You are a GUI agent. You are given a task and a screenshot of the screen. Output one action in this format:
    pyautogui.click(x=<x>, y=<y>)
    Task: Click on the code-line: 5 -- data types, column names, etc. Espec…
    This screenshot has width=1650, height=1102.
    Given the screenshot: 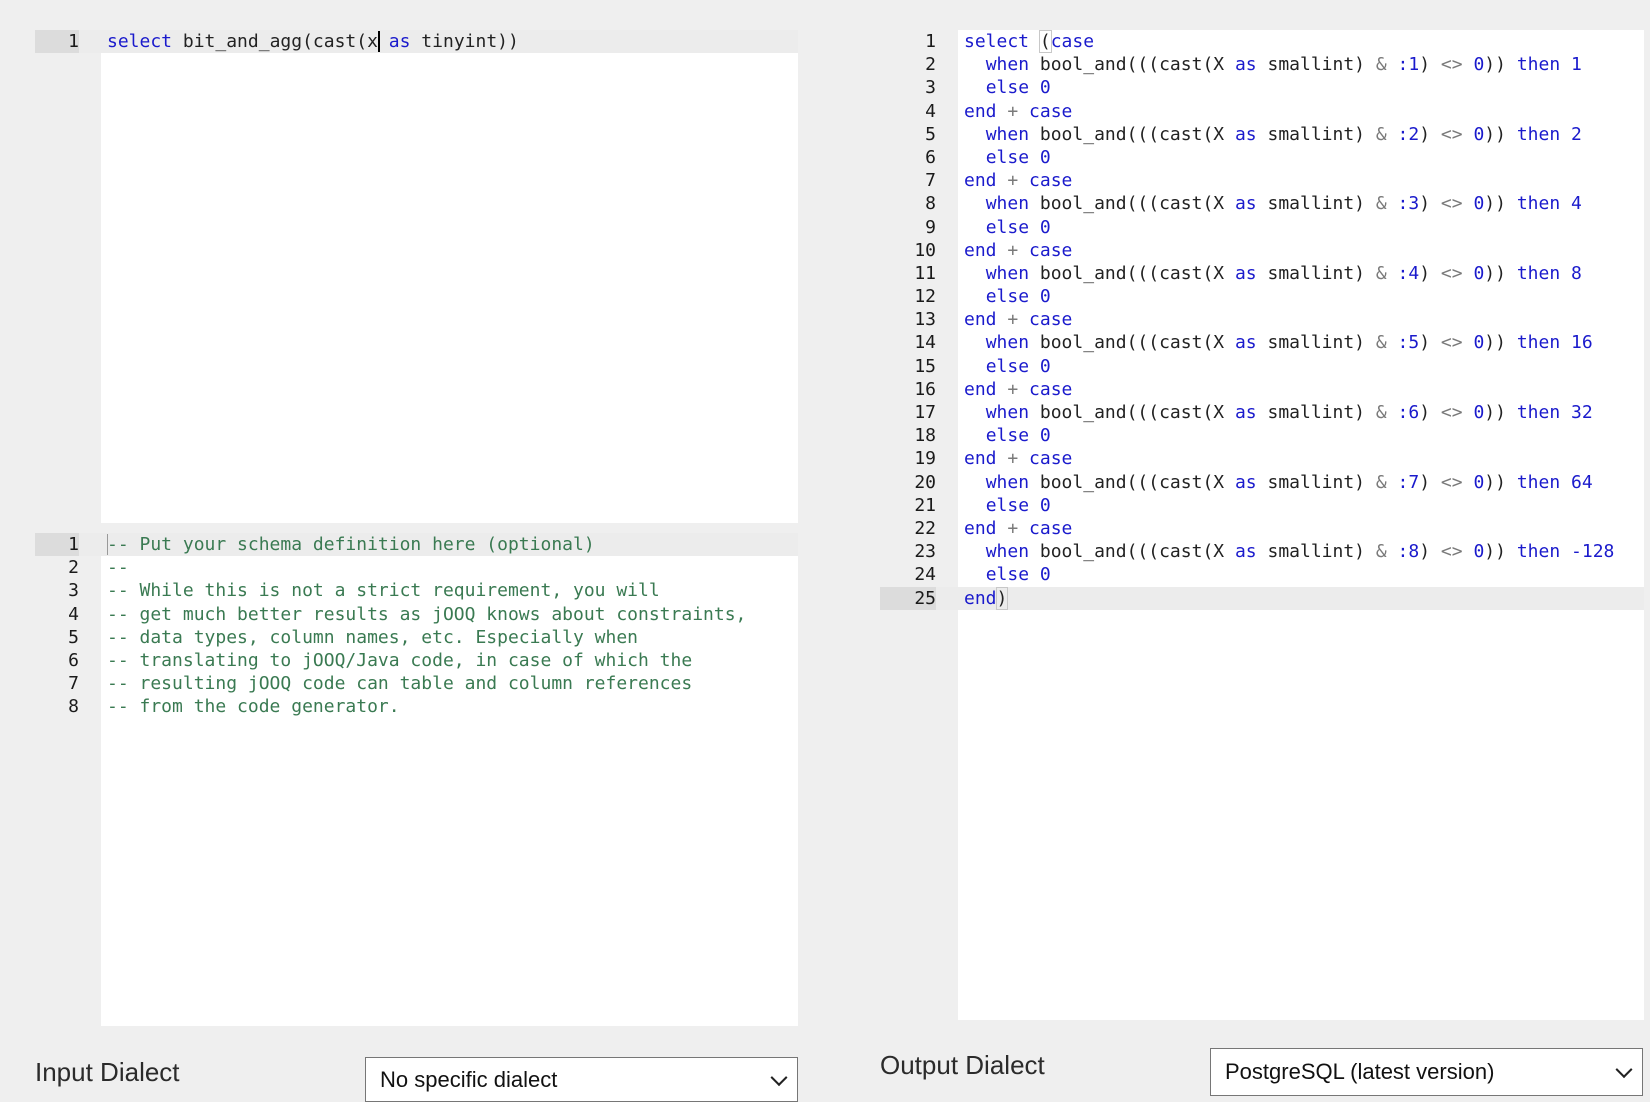 What is the action you would take?
    pyautogui.click(x=416, y=637)
    